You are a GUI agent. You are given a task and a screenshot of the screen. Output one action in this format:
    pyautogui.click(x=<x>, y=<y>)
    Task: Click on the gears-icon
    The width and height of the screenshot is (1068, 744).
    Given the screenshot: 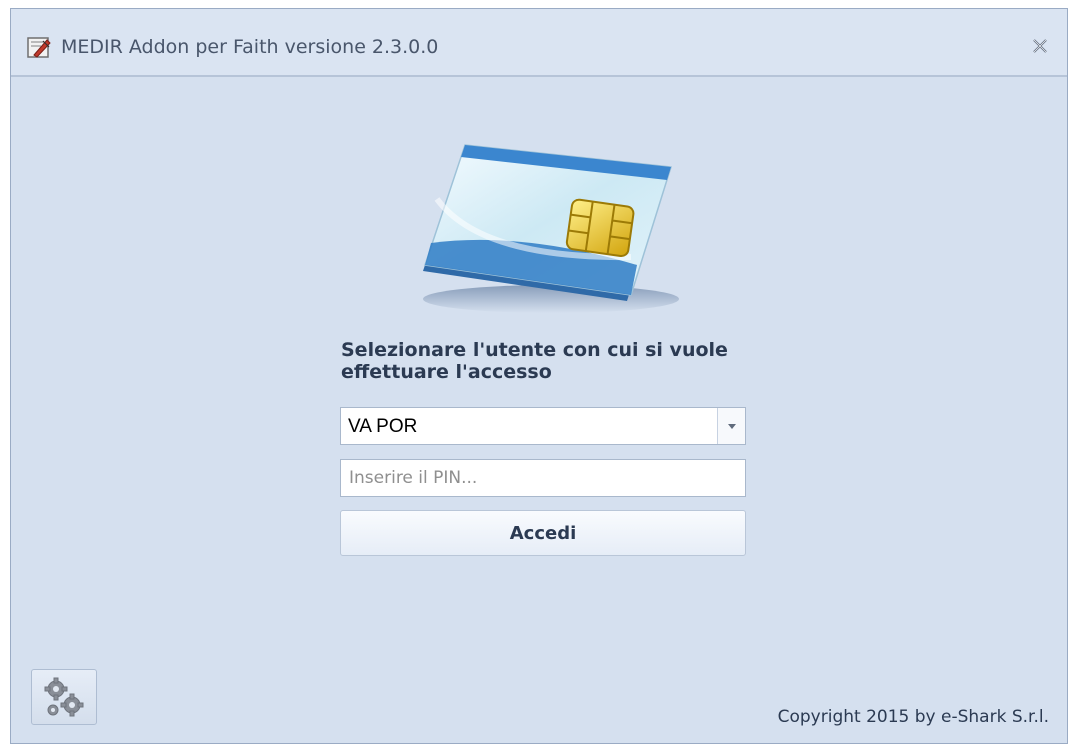 What is the action you would take?
    pyautogui.click(x=64, y=697)
    